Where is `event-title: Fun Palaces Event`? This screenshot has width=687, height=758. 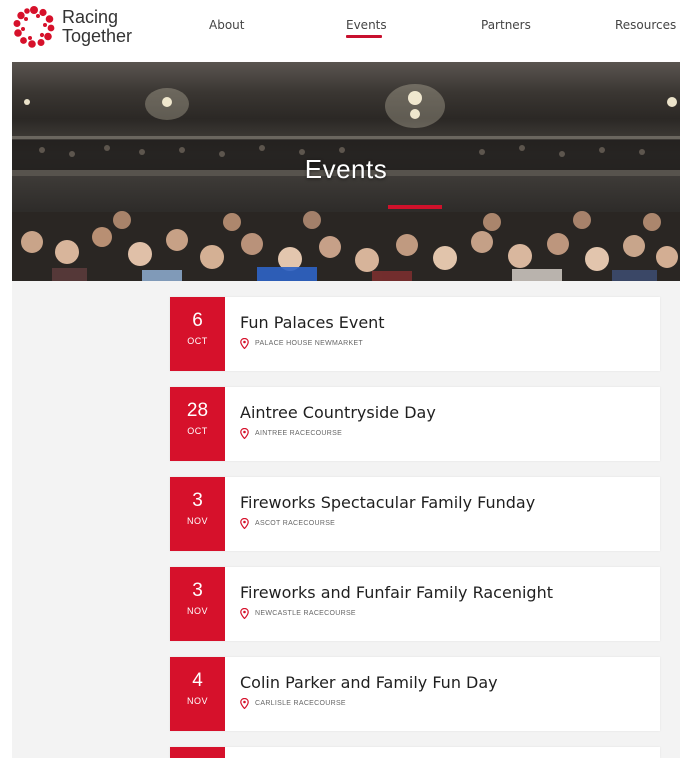
event-title: Fun Palaces Event is located at coordinates (312, 322).